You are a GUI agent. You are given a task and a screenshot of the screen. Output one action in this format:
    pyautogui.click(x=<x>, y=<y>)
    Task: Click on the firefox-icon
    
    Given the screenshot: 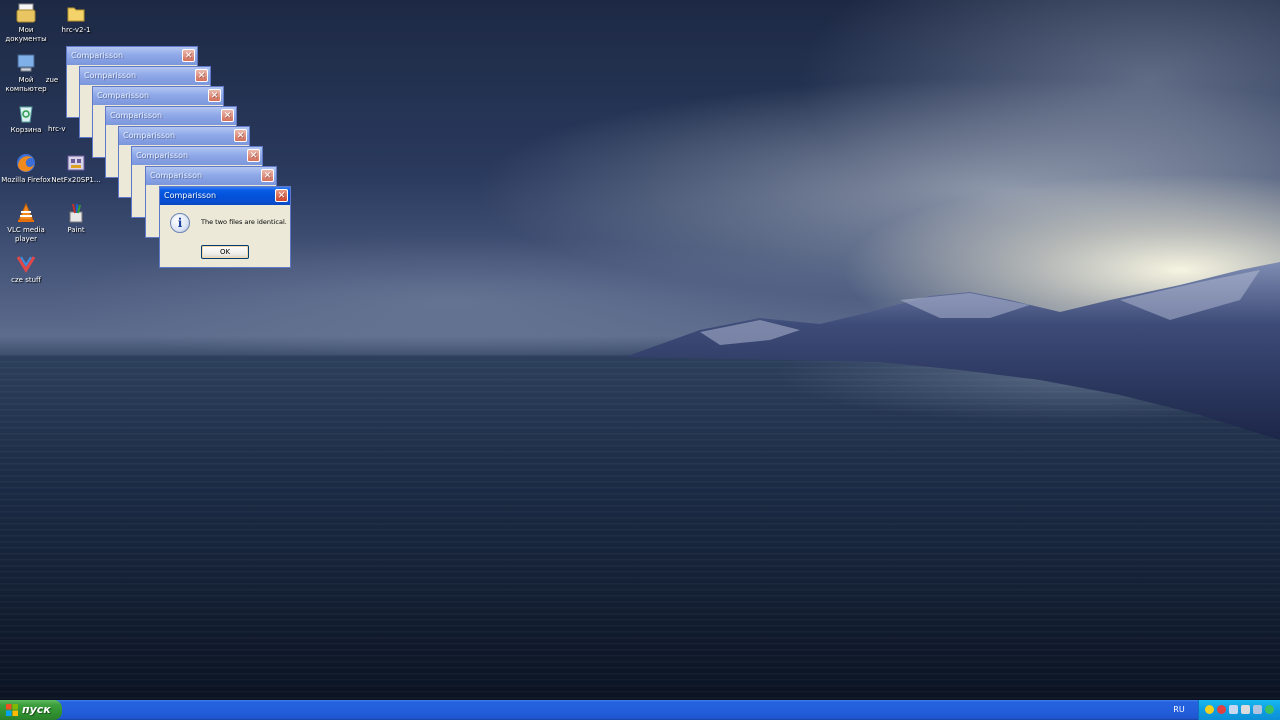 What is the action you would take?
    pyautogui.click(x=26, y=163)
    